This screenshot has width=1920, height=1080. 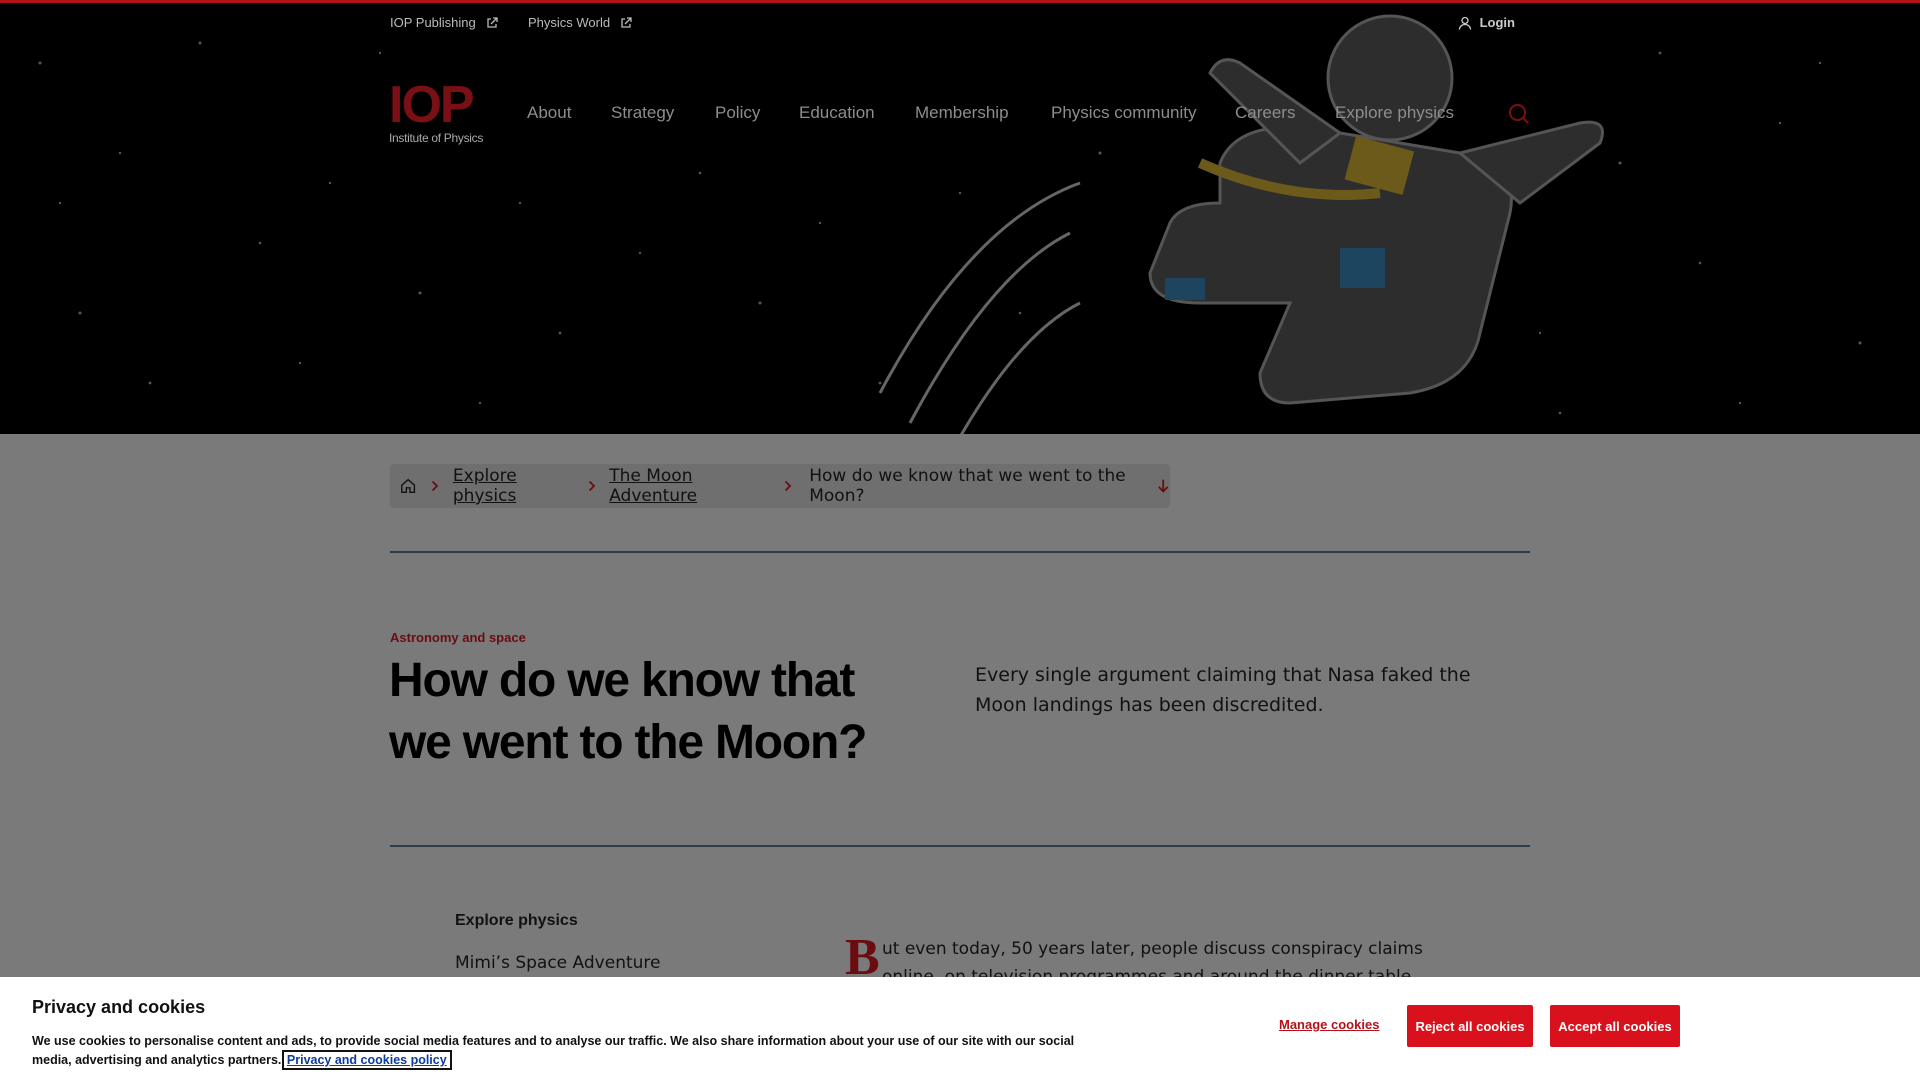 I want to click on iop-publishing-link: IOP Publishing, so click(x=444, y=22).